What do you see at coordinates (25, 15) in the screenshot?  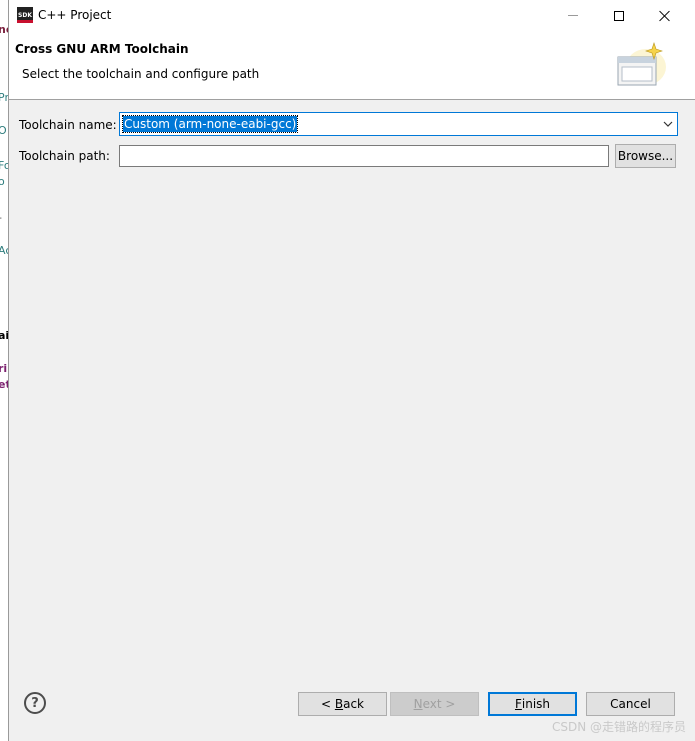 I see `sdk-icon: SDK` at bounding box center [25, 15].